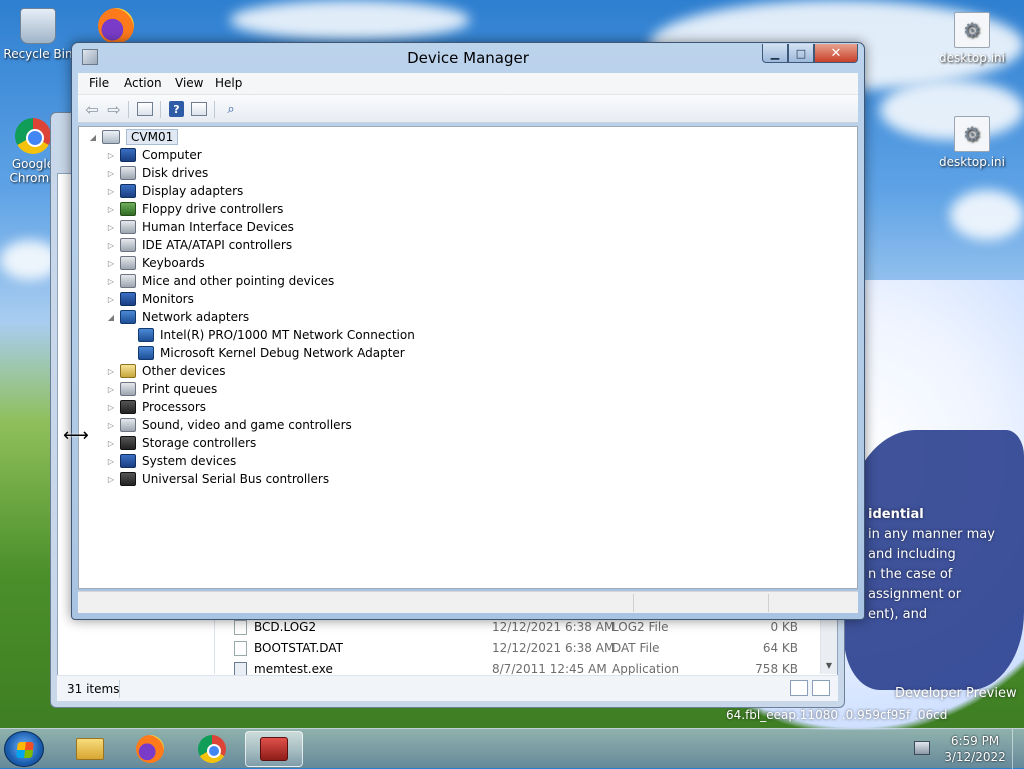 The height and width of the screenshot is (769, 1024). I want to click on tree-category: ▷ Storage controllers, so click(180, 443).